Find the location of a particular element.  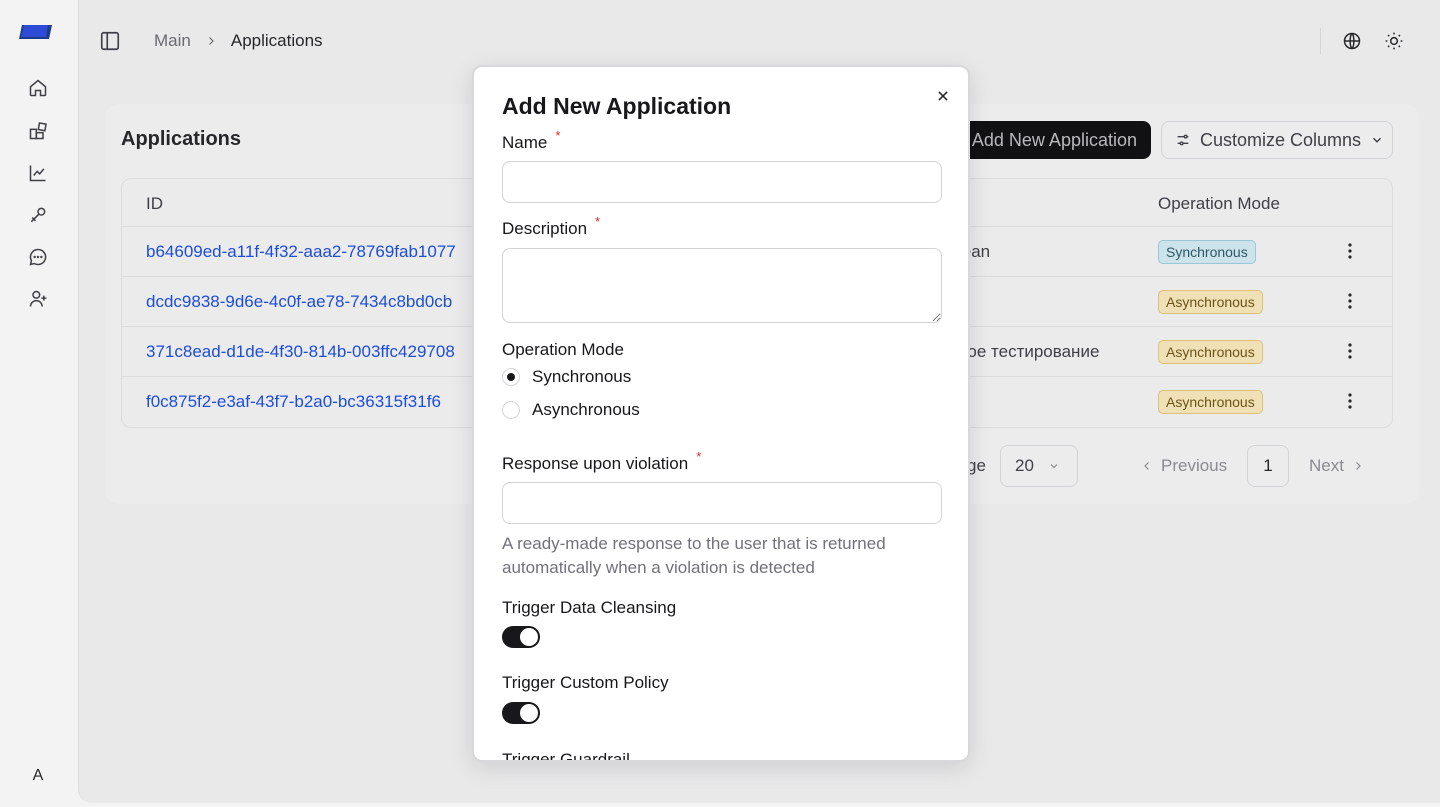

breadcrumb-current: Applications is located at coordinates (276, 40).